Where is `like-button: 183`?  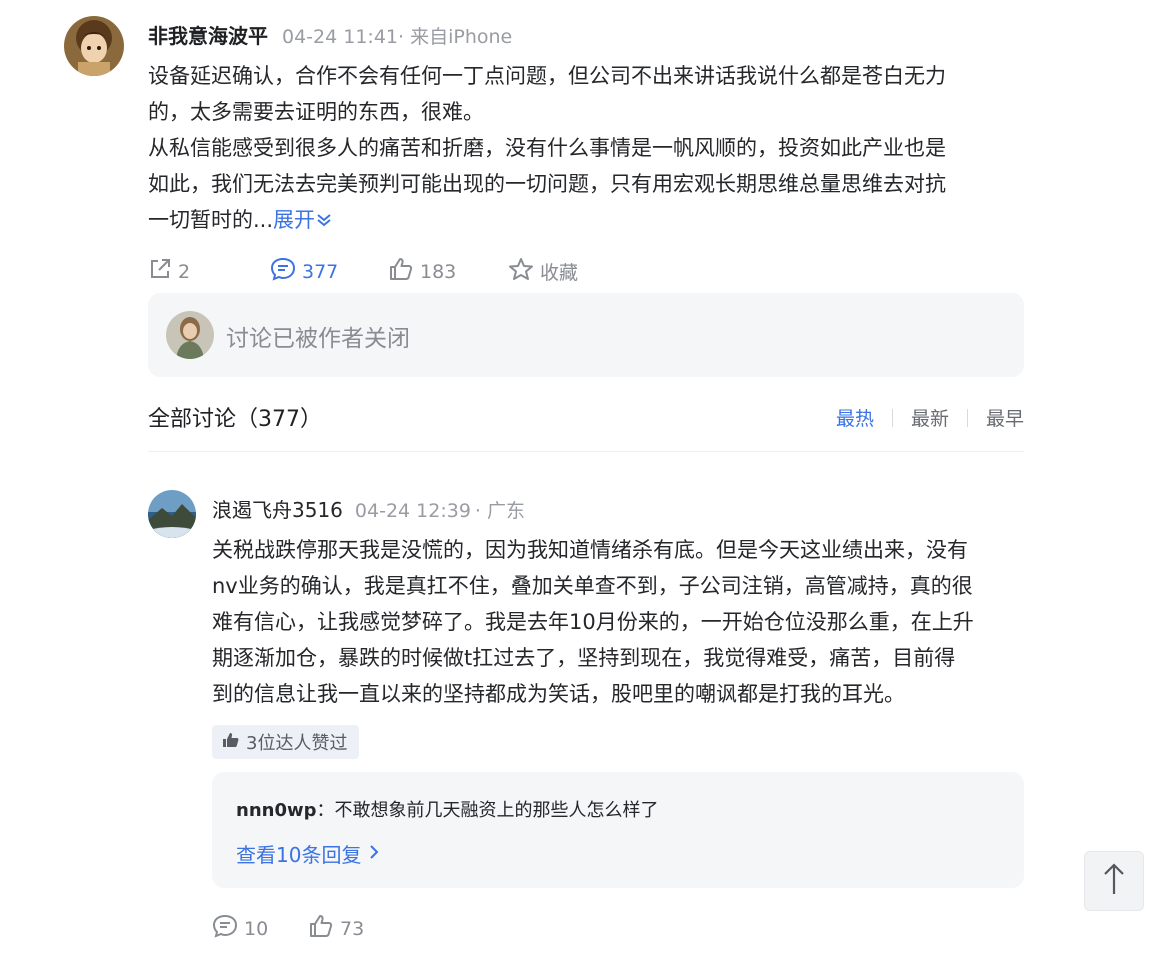 like-button: 183 is located at coordinates (422, 271).